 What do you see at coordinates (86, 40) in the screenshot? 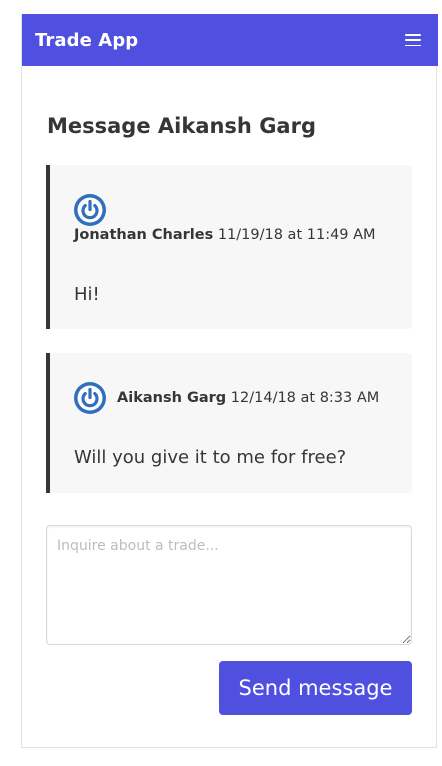
I see `brand-link: Trade App` at bounding box center [86, 40].